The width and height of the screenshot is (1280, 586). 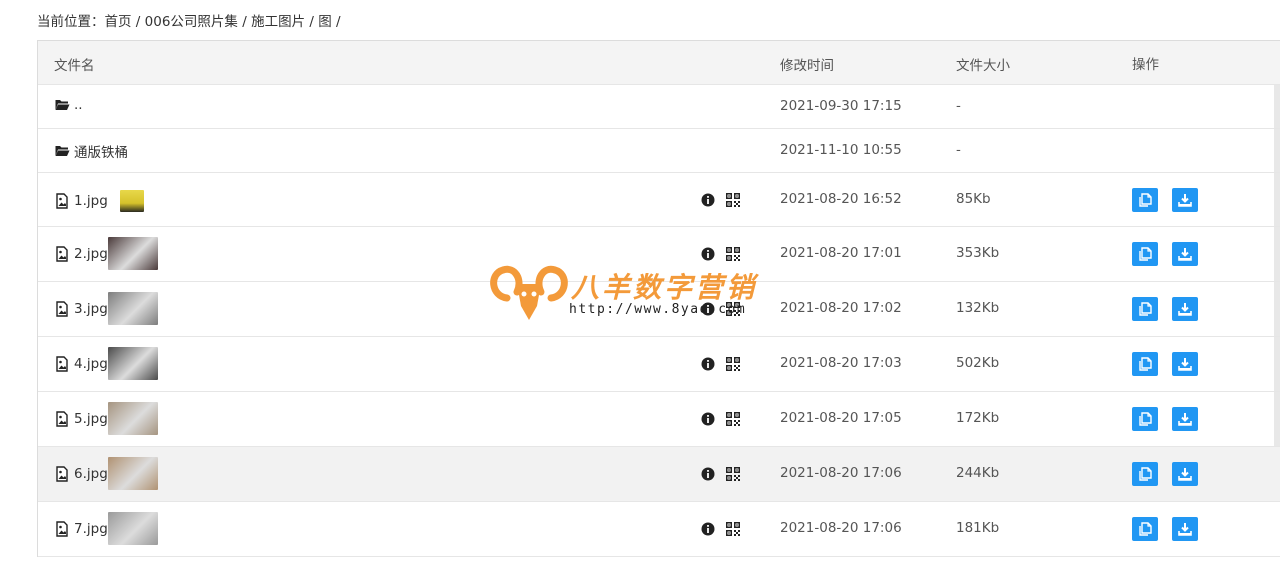 I want to click on modified-time: 2021-11-10 10:55, so click(x=841, y=150).